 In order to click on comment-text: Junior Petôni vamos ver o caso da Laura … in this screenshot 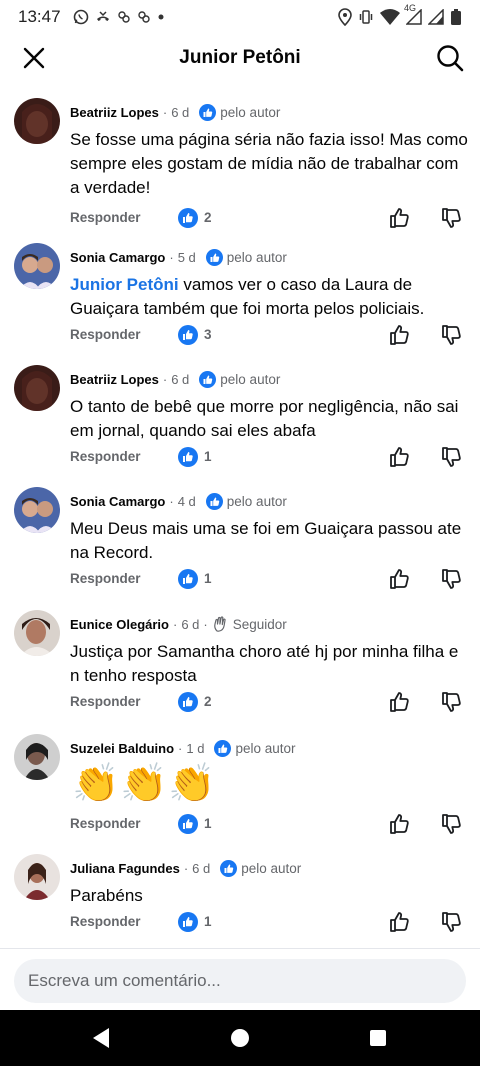, I will do `click(270, 297)`.